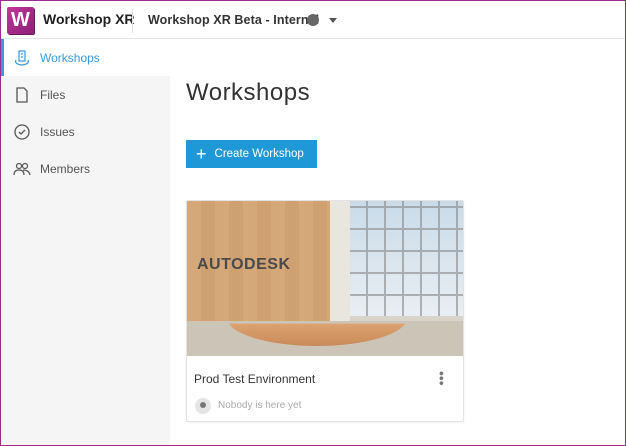 The height and width of the screenshot is (446, 626). I want to click on thumbnail-window, so click(406, 258).